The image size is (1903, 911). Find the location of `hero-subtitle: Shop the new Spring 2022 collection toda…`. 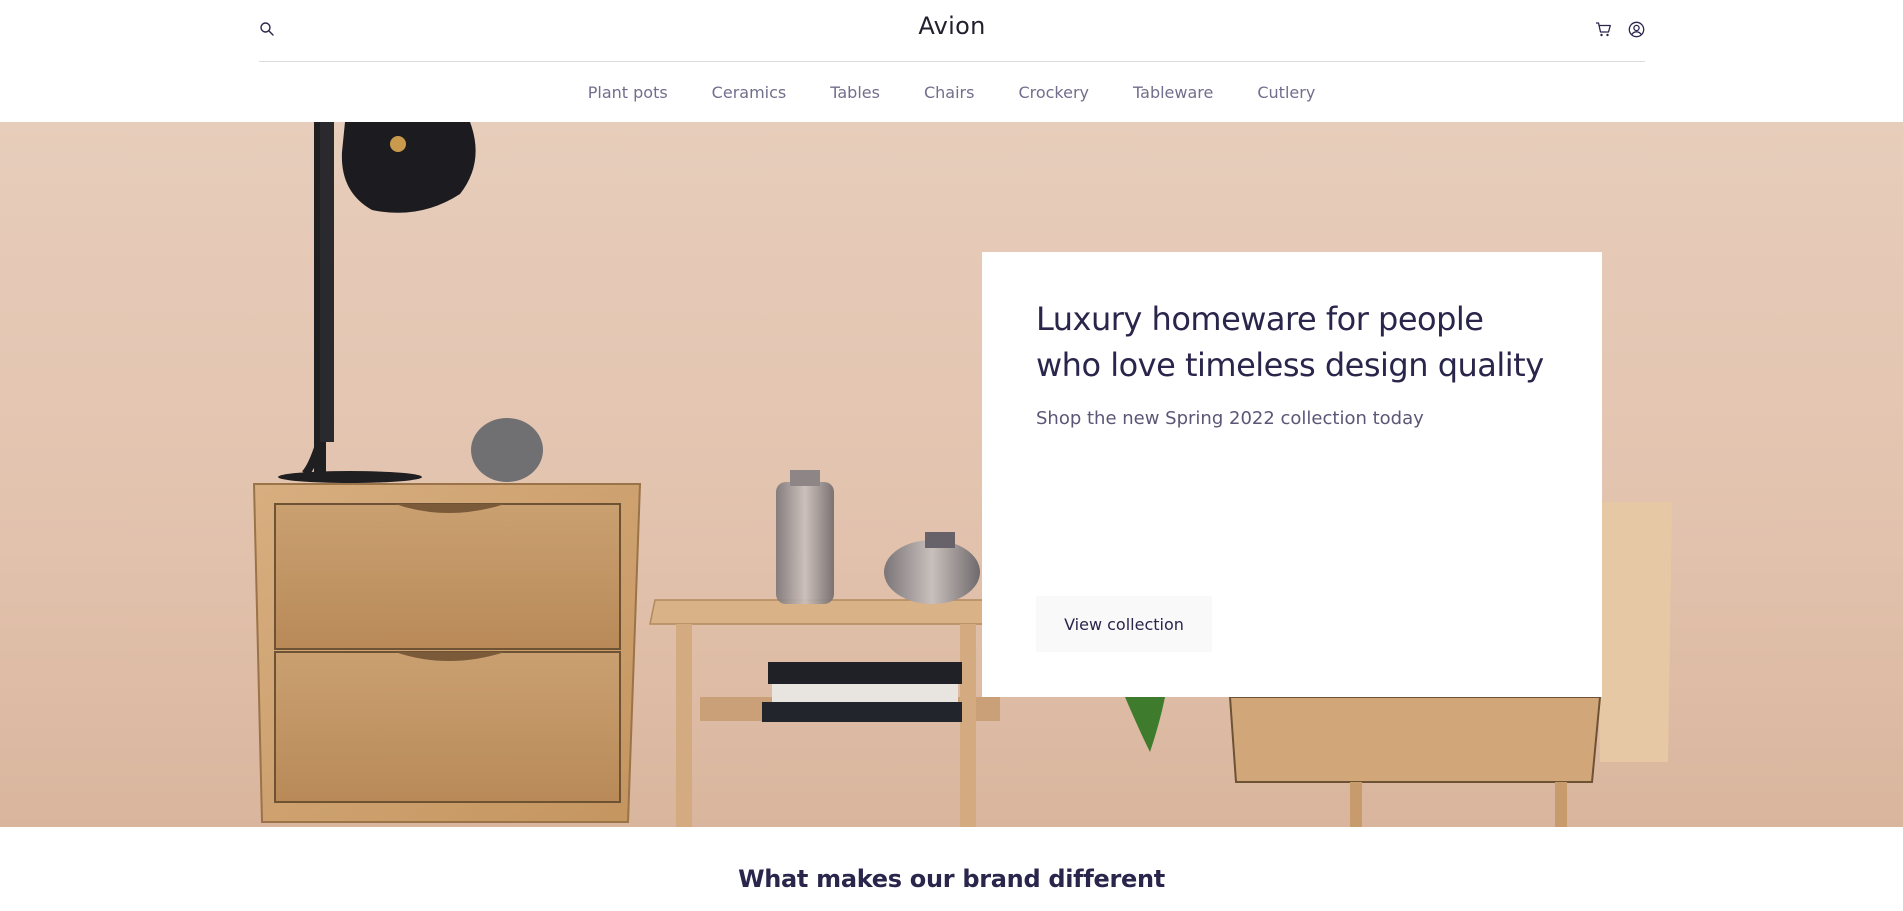

hero-subtitle: Shop the new Spring 2022 collection toda… is located at coordinates (1230, 418).